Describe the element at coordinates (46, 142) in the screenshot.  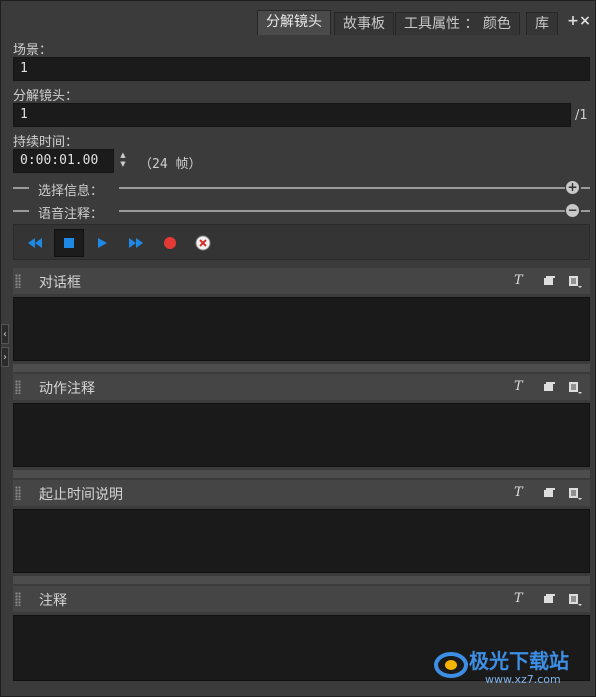
I see `duration-label: 持续时间：` at that location.